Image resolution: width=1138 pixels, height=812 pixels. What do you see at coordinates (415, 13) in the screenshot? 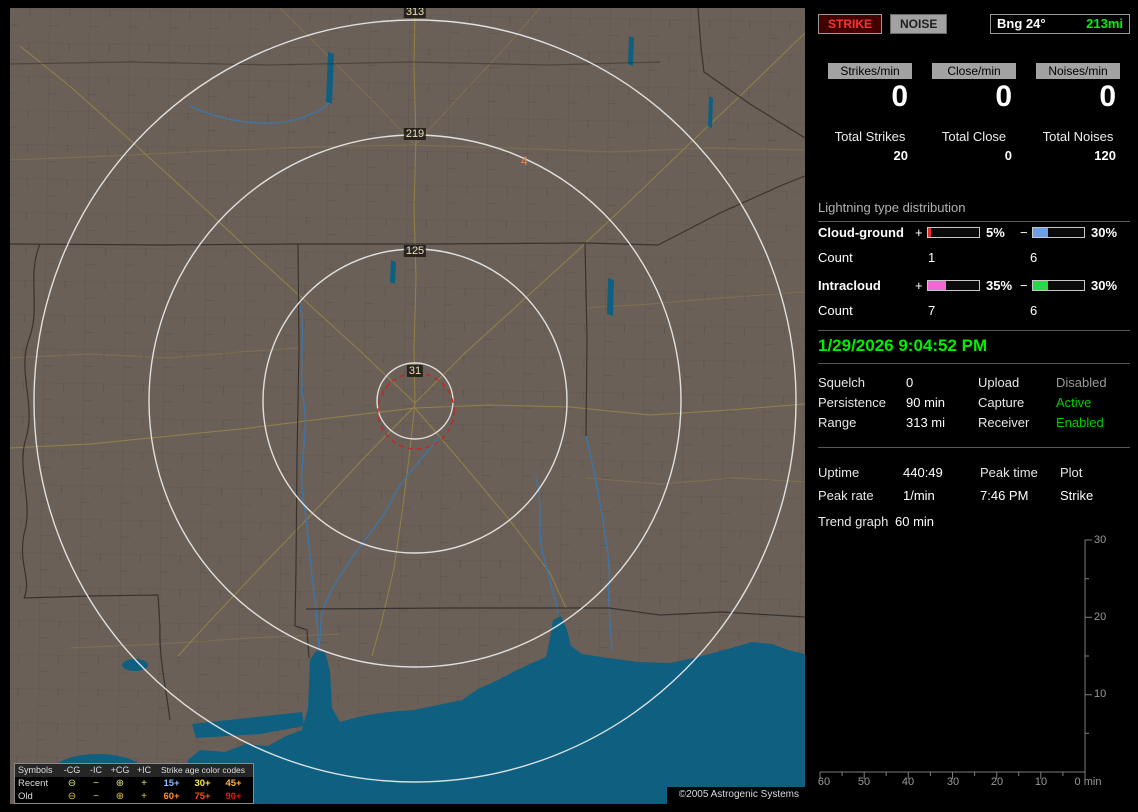
I see `range-ring-label: 313` at bounding box center [415, 13].